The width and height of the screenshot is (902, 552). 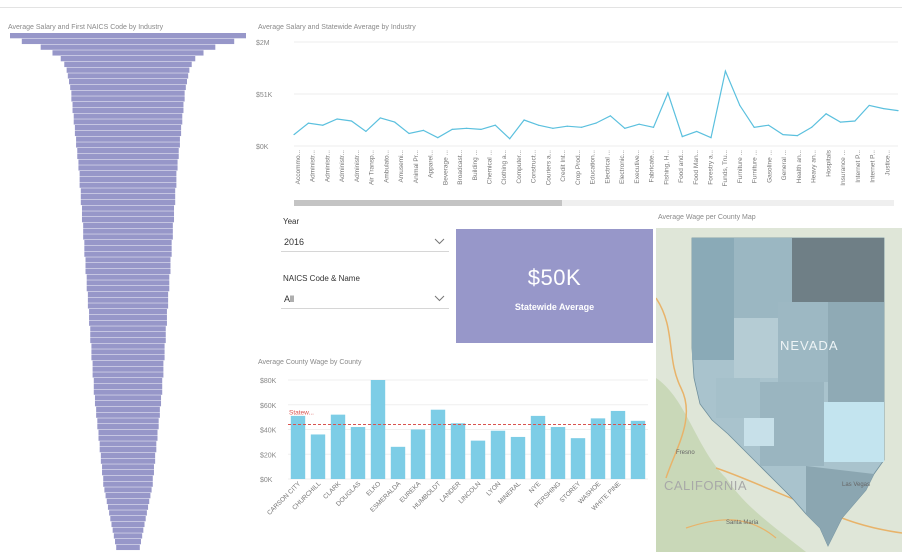 What do you see at coordinates (756, 348) in the screenshot?
I see `county-pershing` at bounding box center [756, 348].